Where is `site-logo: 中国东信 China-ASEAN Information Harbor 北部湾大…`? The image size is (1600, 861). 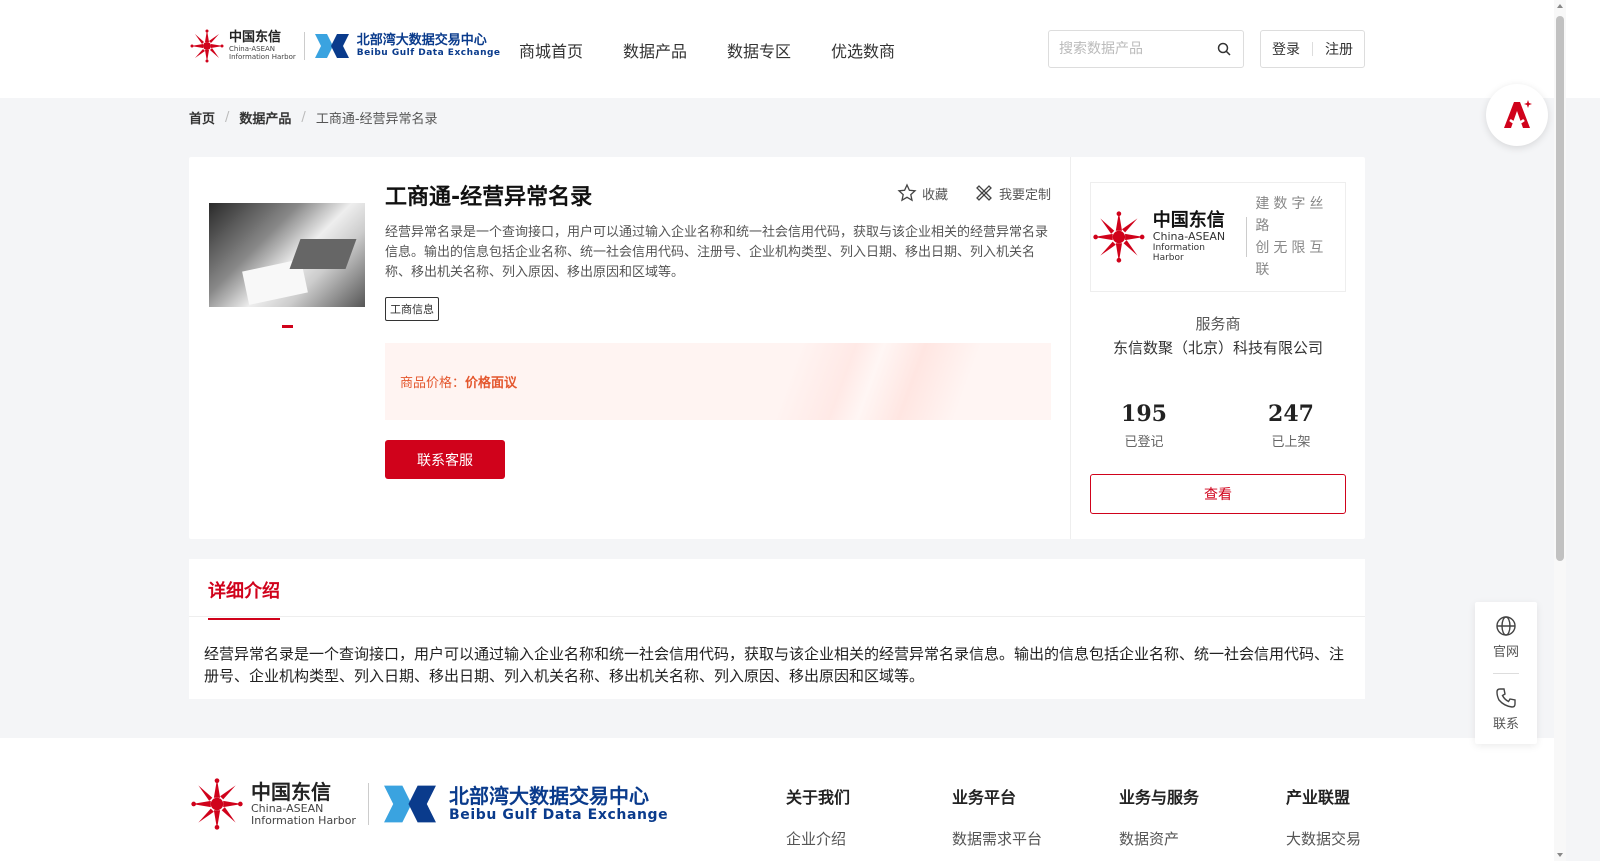
site-logo: 中国东信 China-ASEAN Information Harbor 北部湾大… is located at coordinates (345, 46).